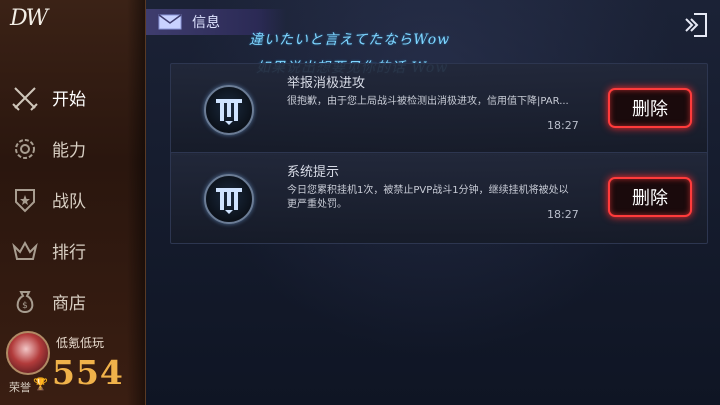 The height and width of the screenshot is (405, 720). I want to click on message-title: 举报消极进攻, so click(326, 83).